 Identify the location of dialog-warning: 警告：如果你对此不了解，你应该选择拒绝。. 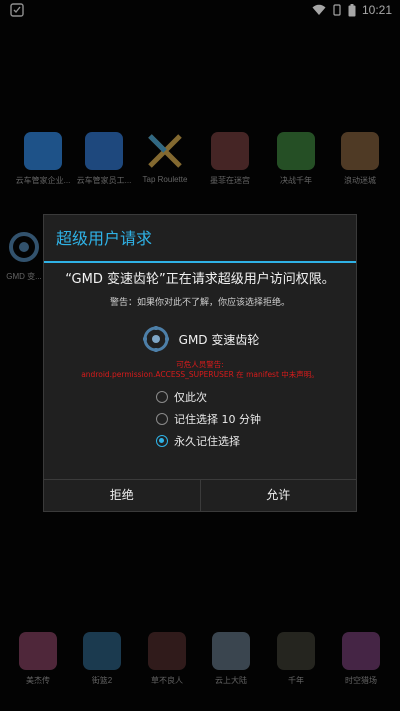
(199, 303).